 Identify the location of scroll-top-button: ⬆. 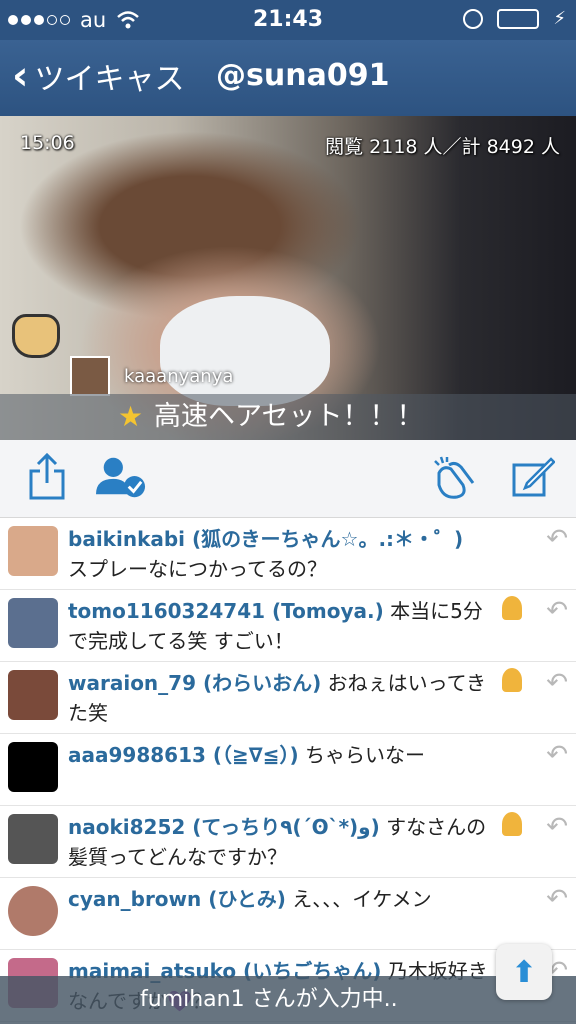
(524, 972).